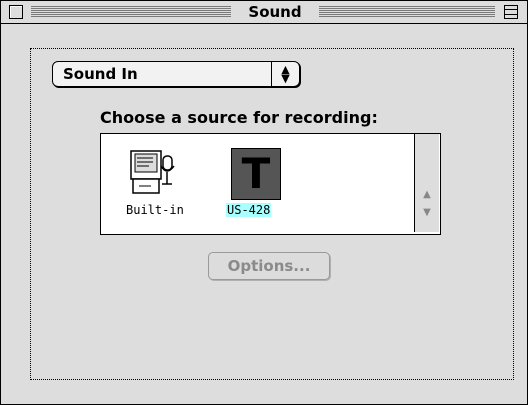 The image size is (528, 405). I want to click on title-bar: Sound, so click(264, 12).